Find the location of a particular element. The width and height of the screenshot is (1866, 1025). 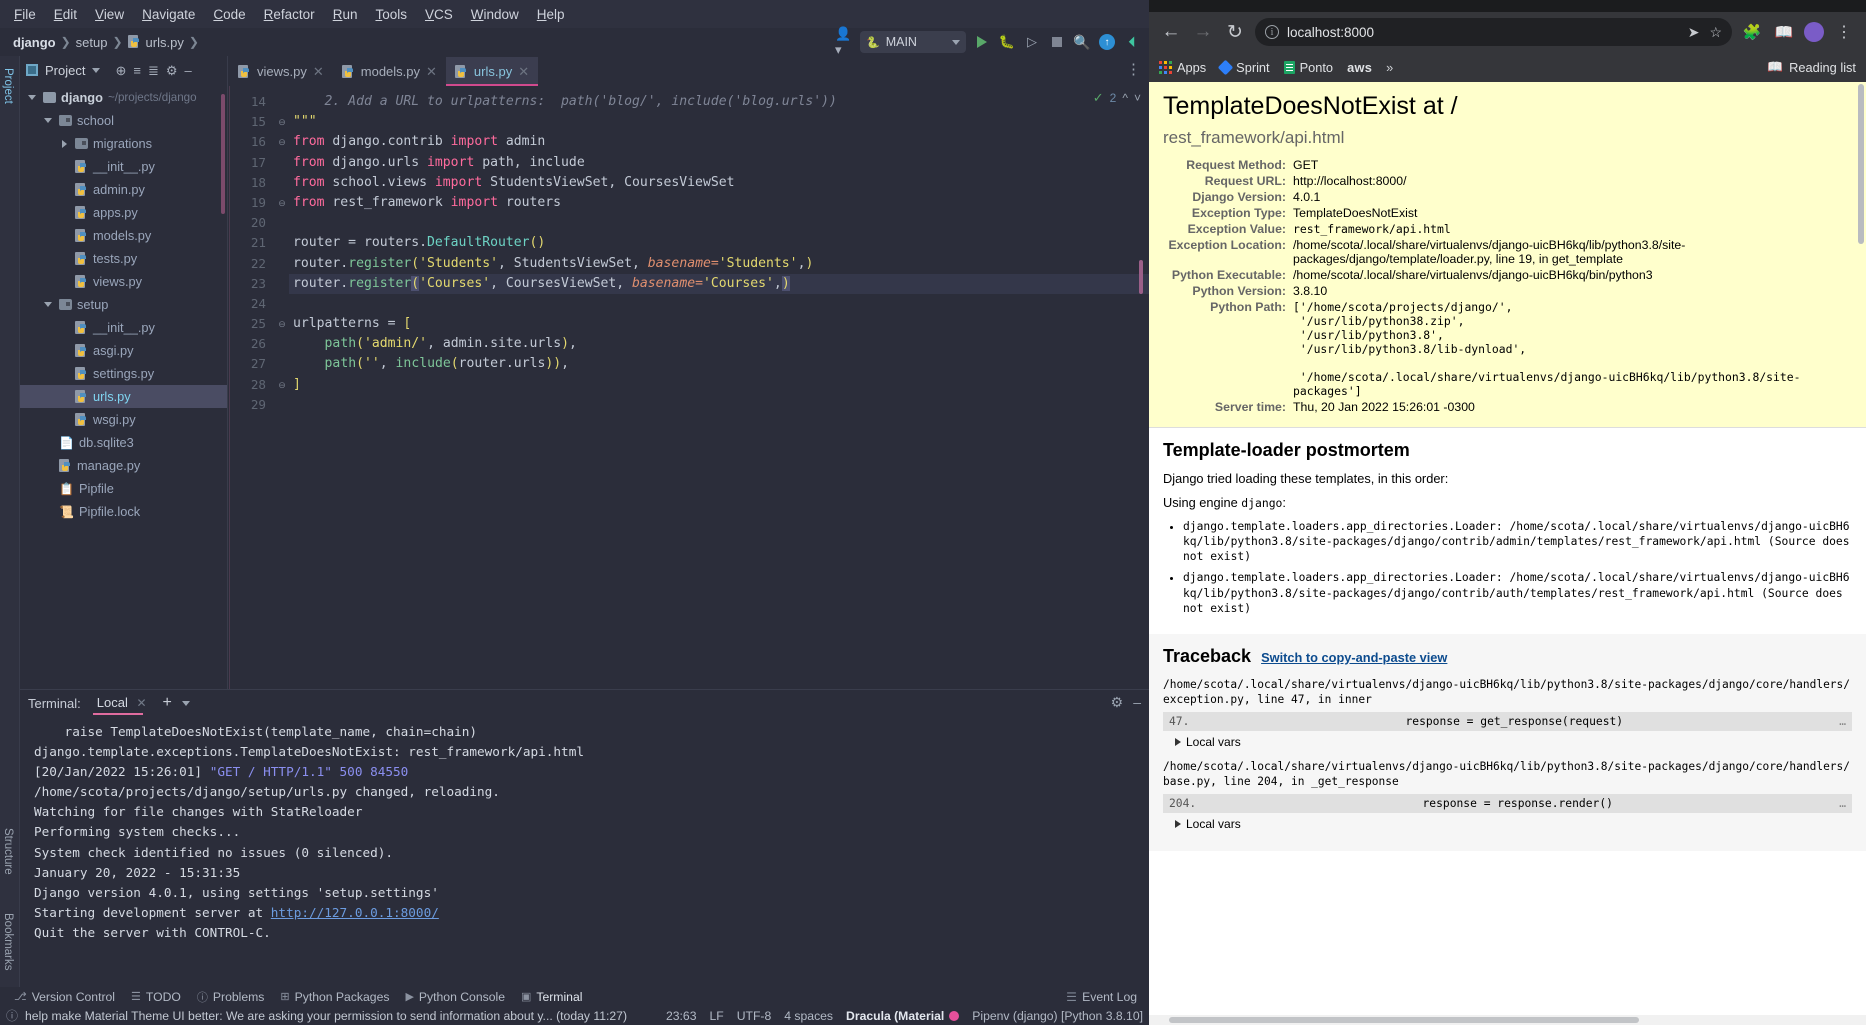

extensions-icon: 🧩 is located at coordinates (1752, 32).